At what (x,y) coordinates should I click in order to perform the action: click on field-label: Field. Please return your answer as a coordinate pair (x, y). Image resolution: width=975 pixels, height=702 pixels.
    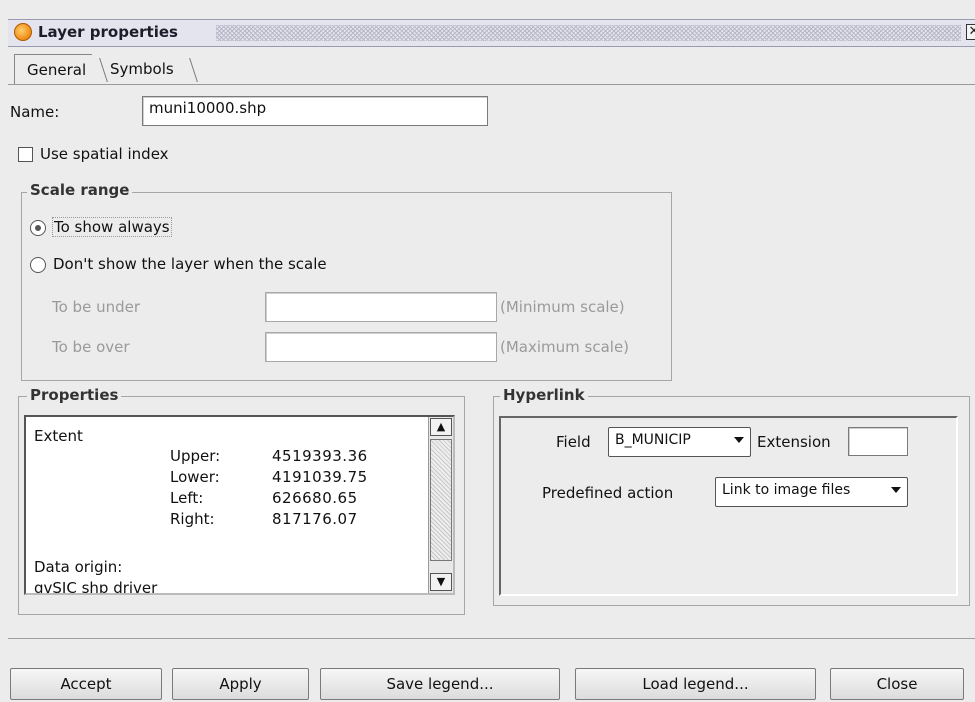
    Looking at the image, I should click on (573, 442).